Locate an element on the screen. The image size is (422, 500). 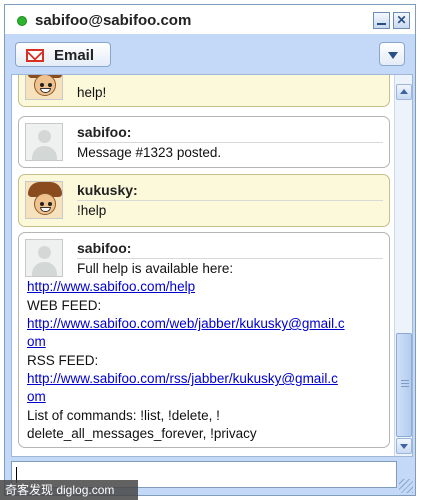
minimize-button is located at coordinates (381, 20).